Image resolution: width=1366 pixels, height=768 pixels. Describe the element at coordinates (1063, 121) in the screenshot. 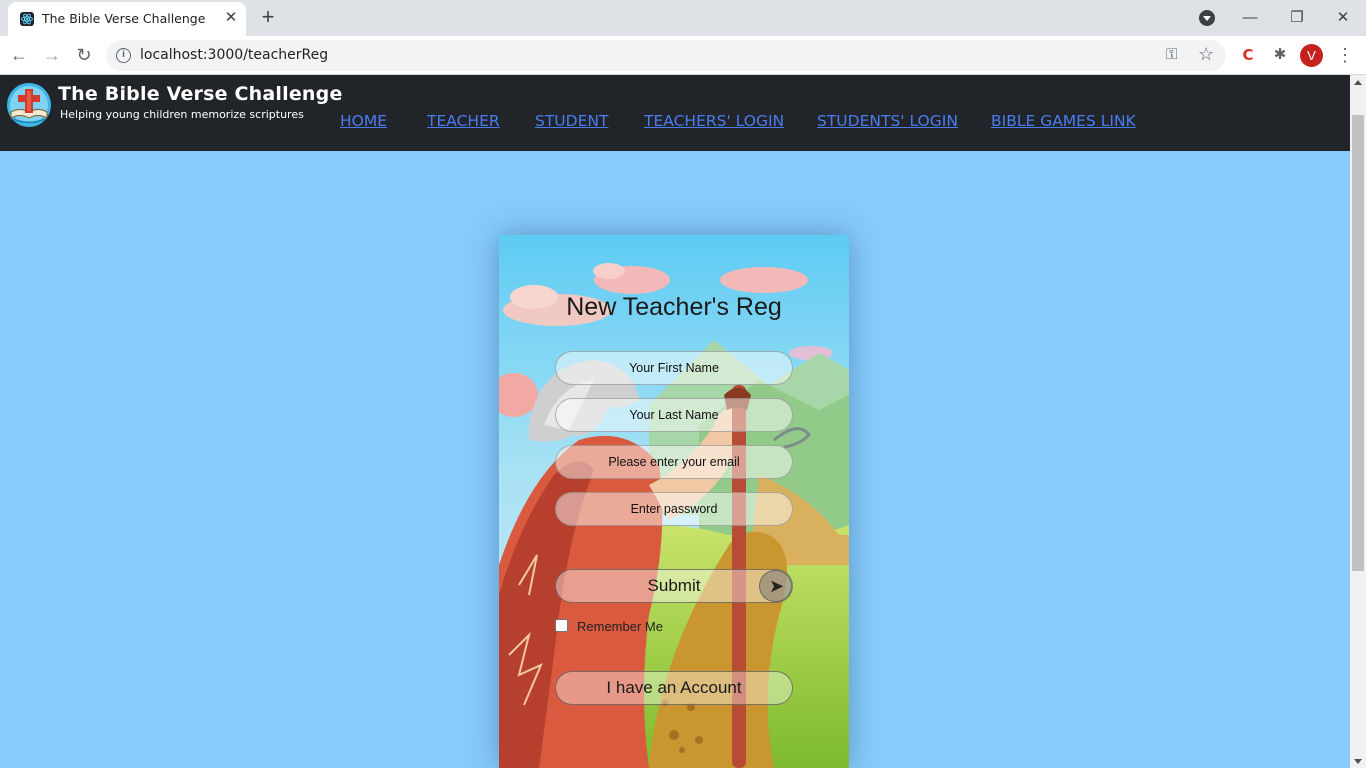

I see `nav-link-bible-games: BIBLE GAMES LINK` at that location.